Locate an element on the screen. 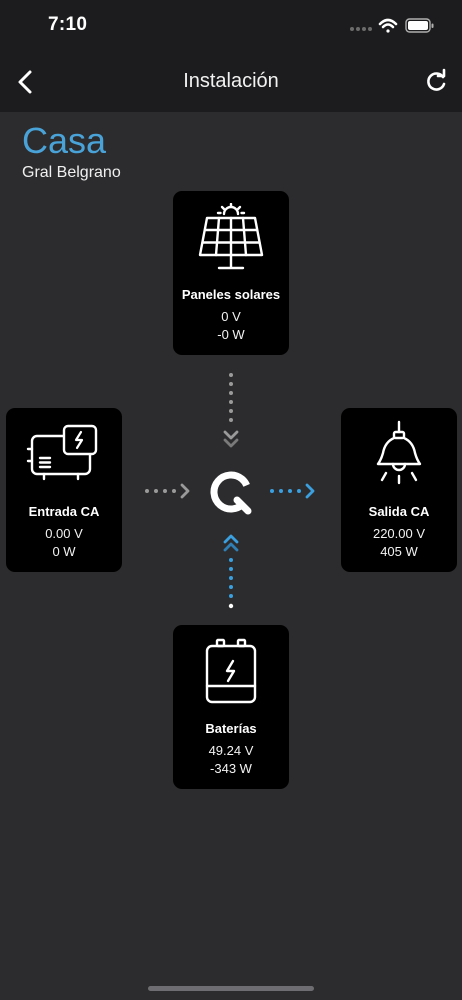  ac-output-power: 405 W is located at coordinates (399, 551).